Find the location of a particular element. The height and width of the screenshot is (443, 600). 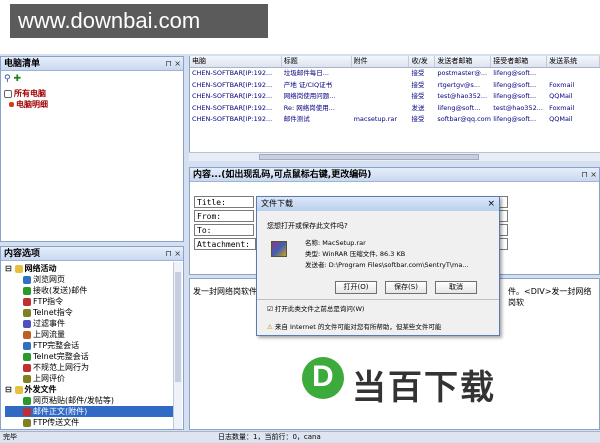

table-cell: softbar@qq.com is located at coordinates (464, 119).